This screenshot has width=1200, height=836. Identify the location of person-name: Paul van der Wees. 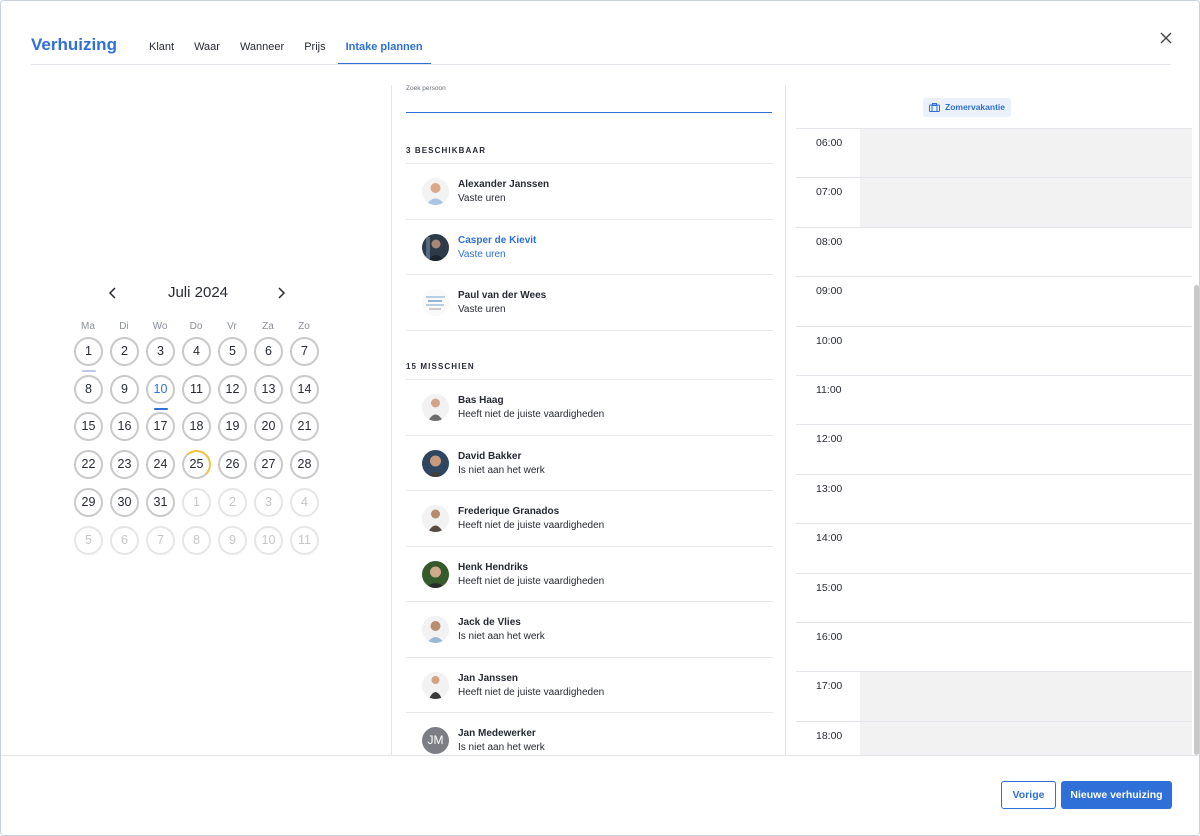
(502, 295).